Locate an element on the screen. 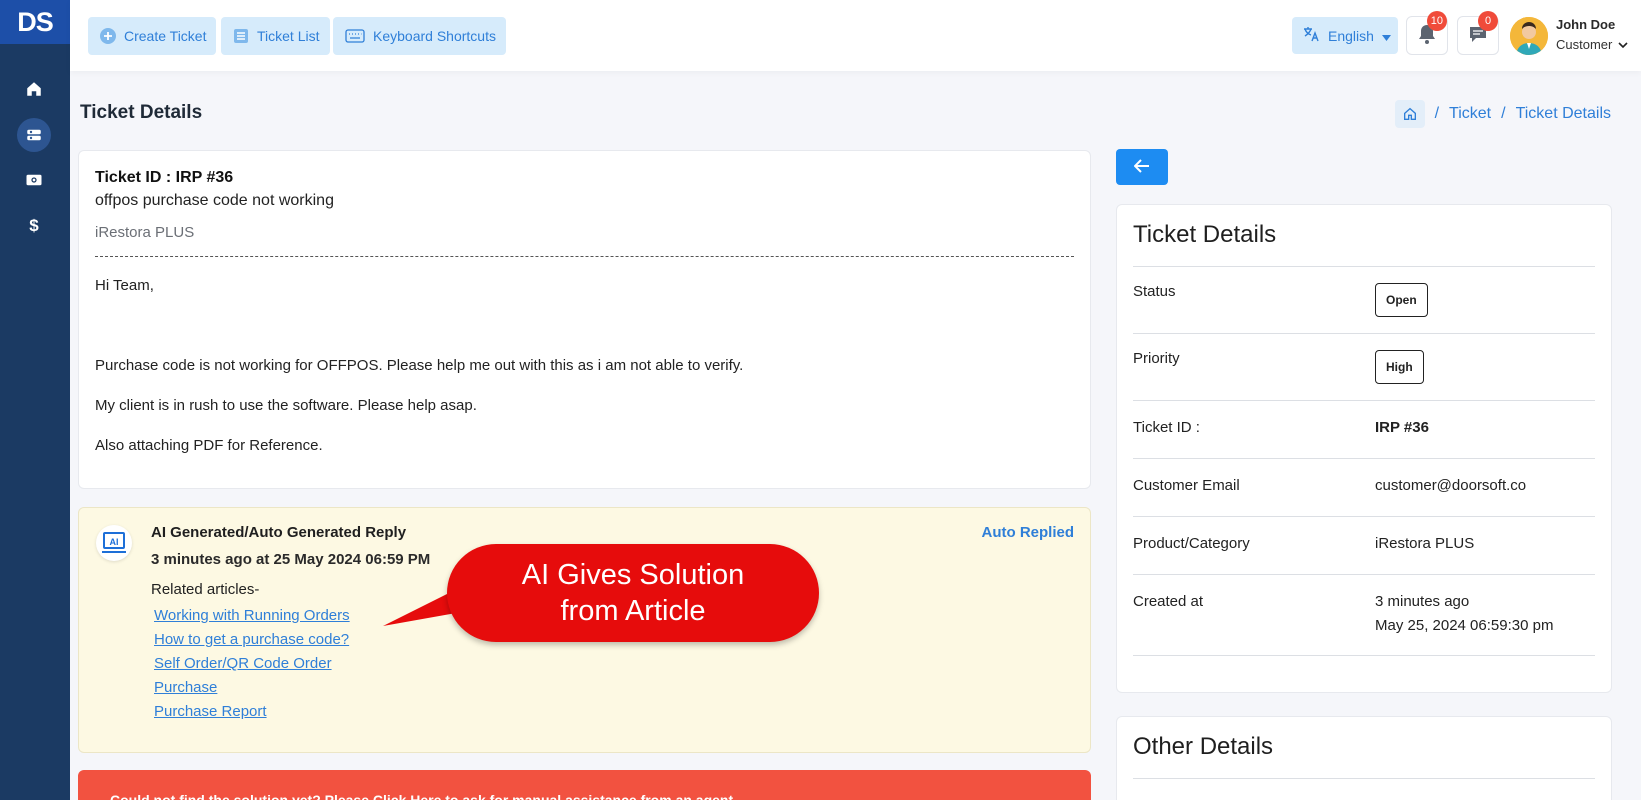 The width and height of the screenshot is (1641, 800). callout-line: AI Gives Solution is located at coordinates (633, 575).